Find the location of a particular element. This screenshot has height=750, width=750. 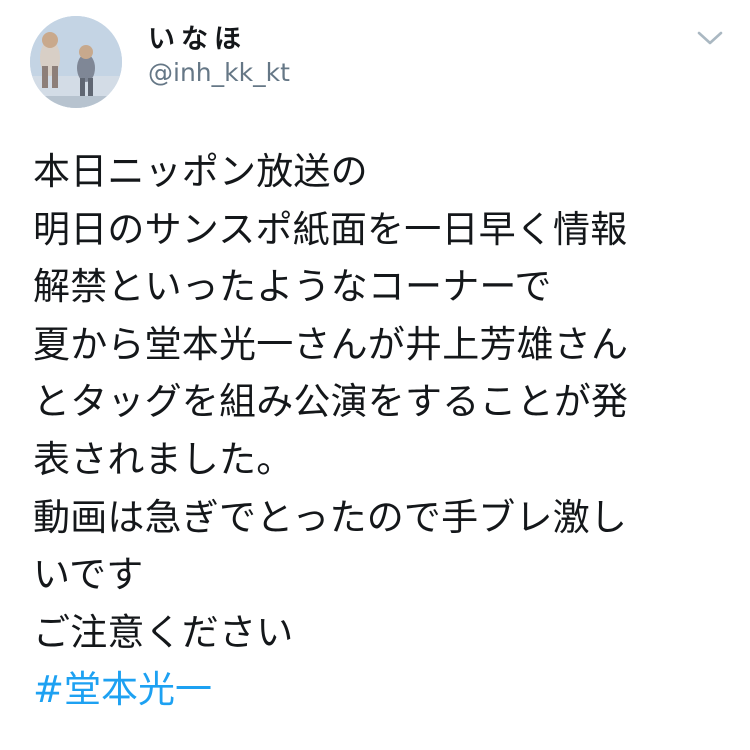

tweet-text-line: 明日のサンスポ紙面を一日早く情報 is located at coordinates (330, 229).